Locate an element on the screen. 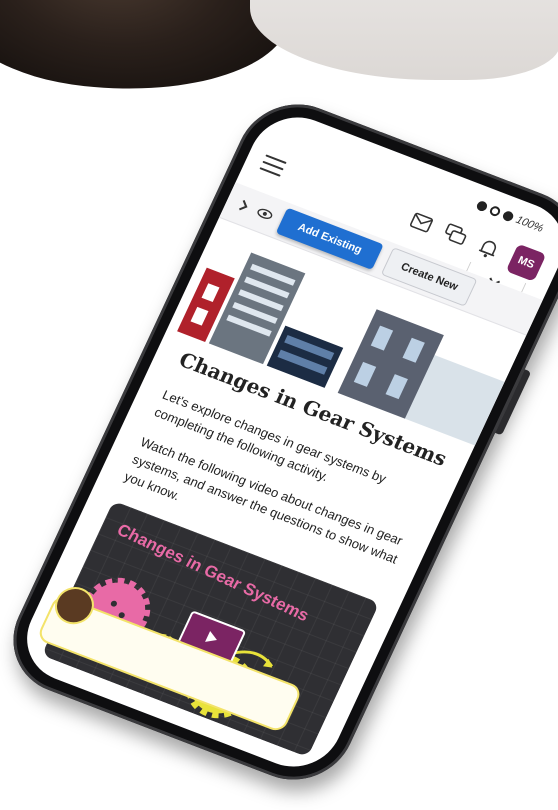  mail-icon is located at coordinates (422, 223).